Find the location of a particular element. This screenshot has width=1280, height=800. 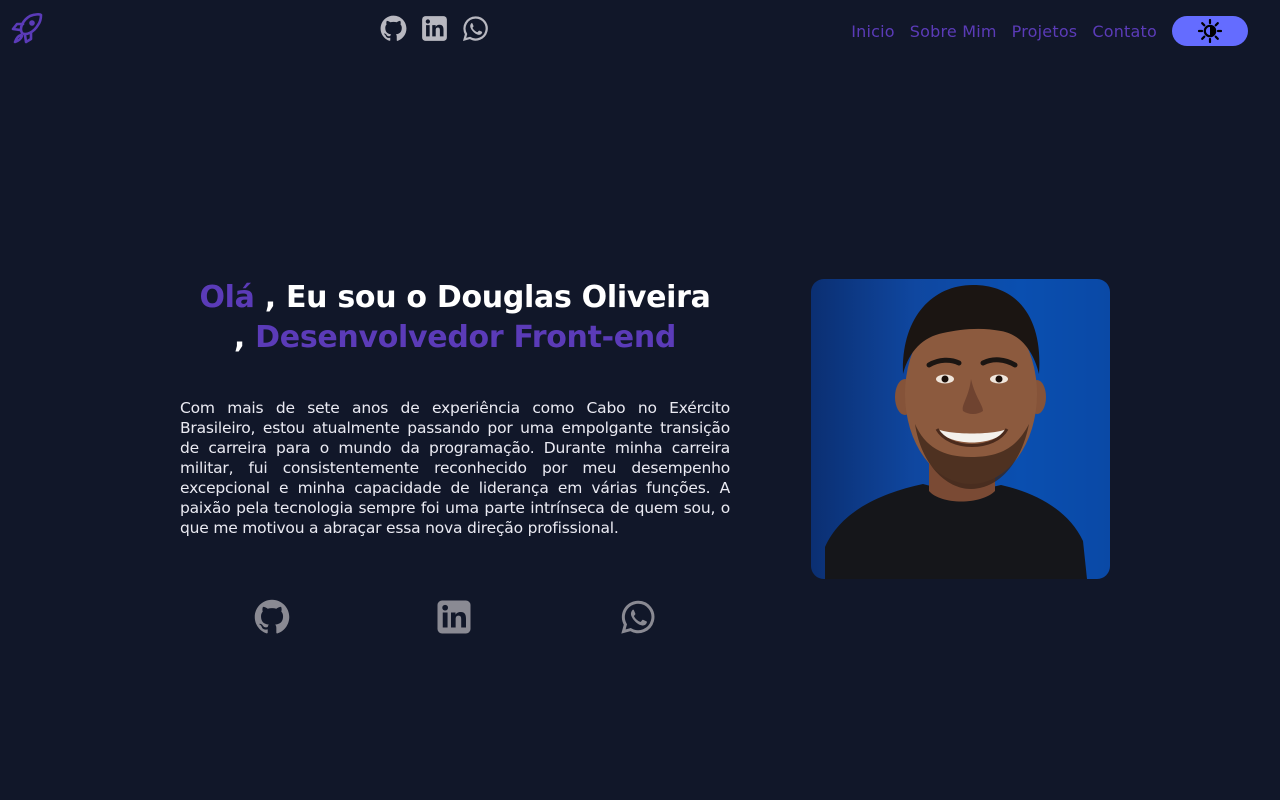

intro-text: , Eu sou o Douglas Oliveira is located at coordinates (482, 297).